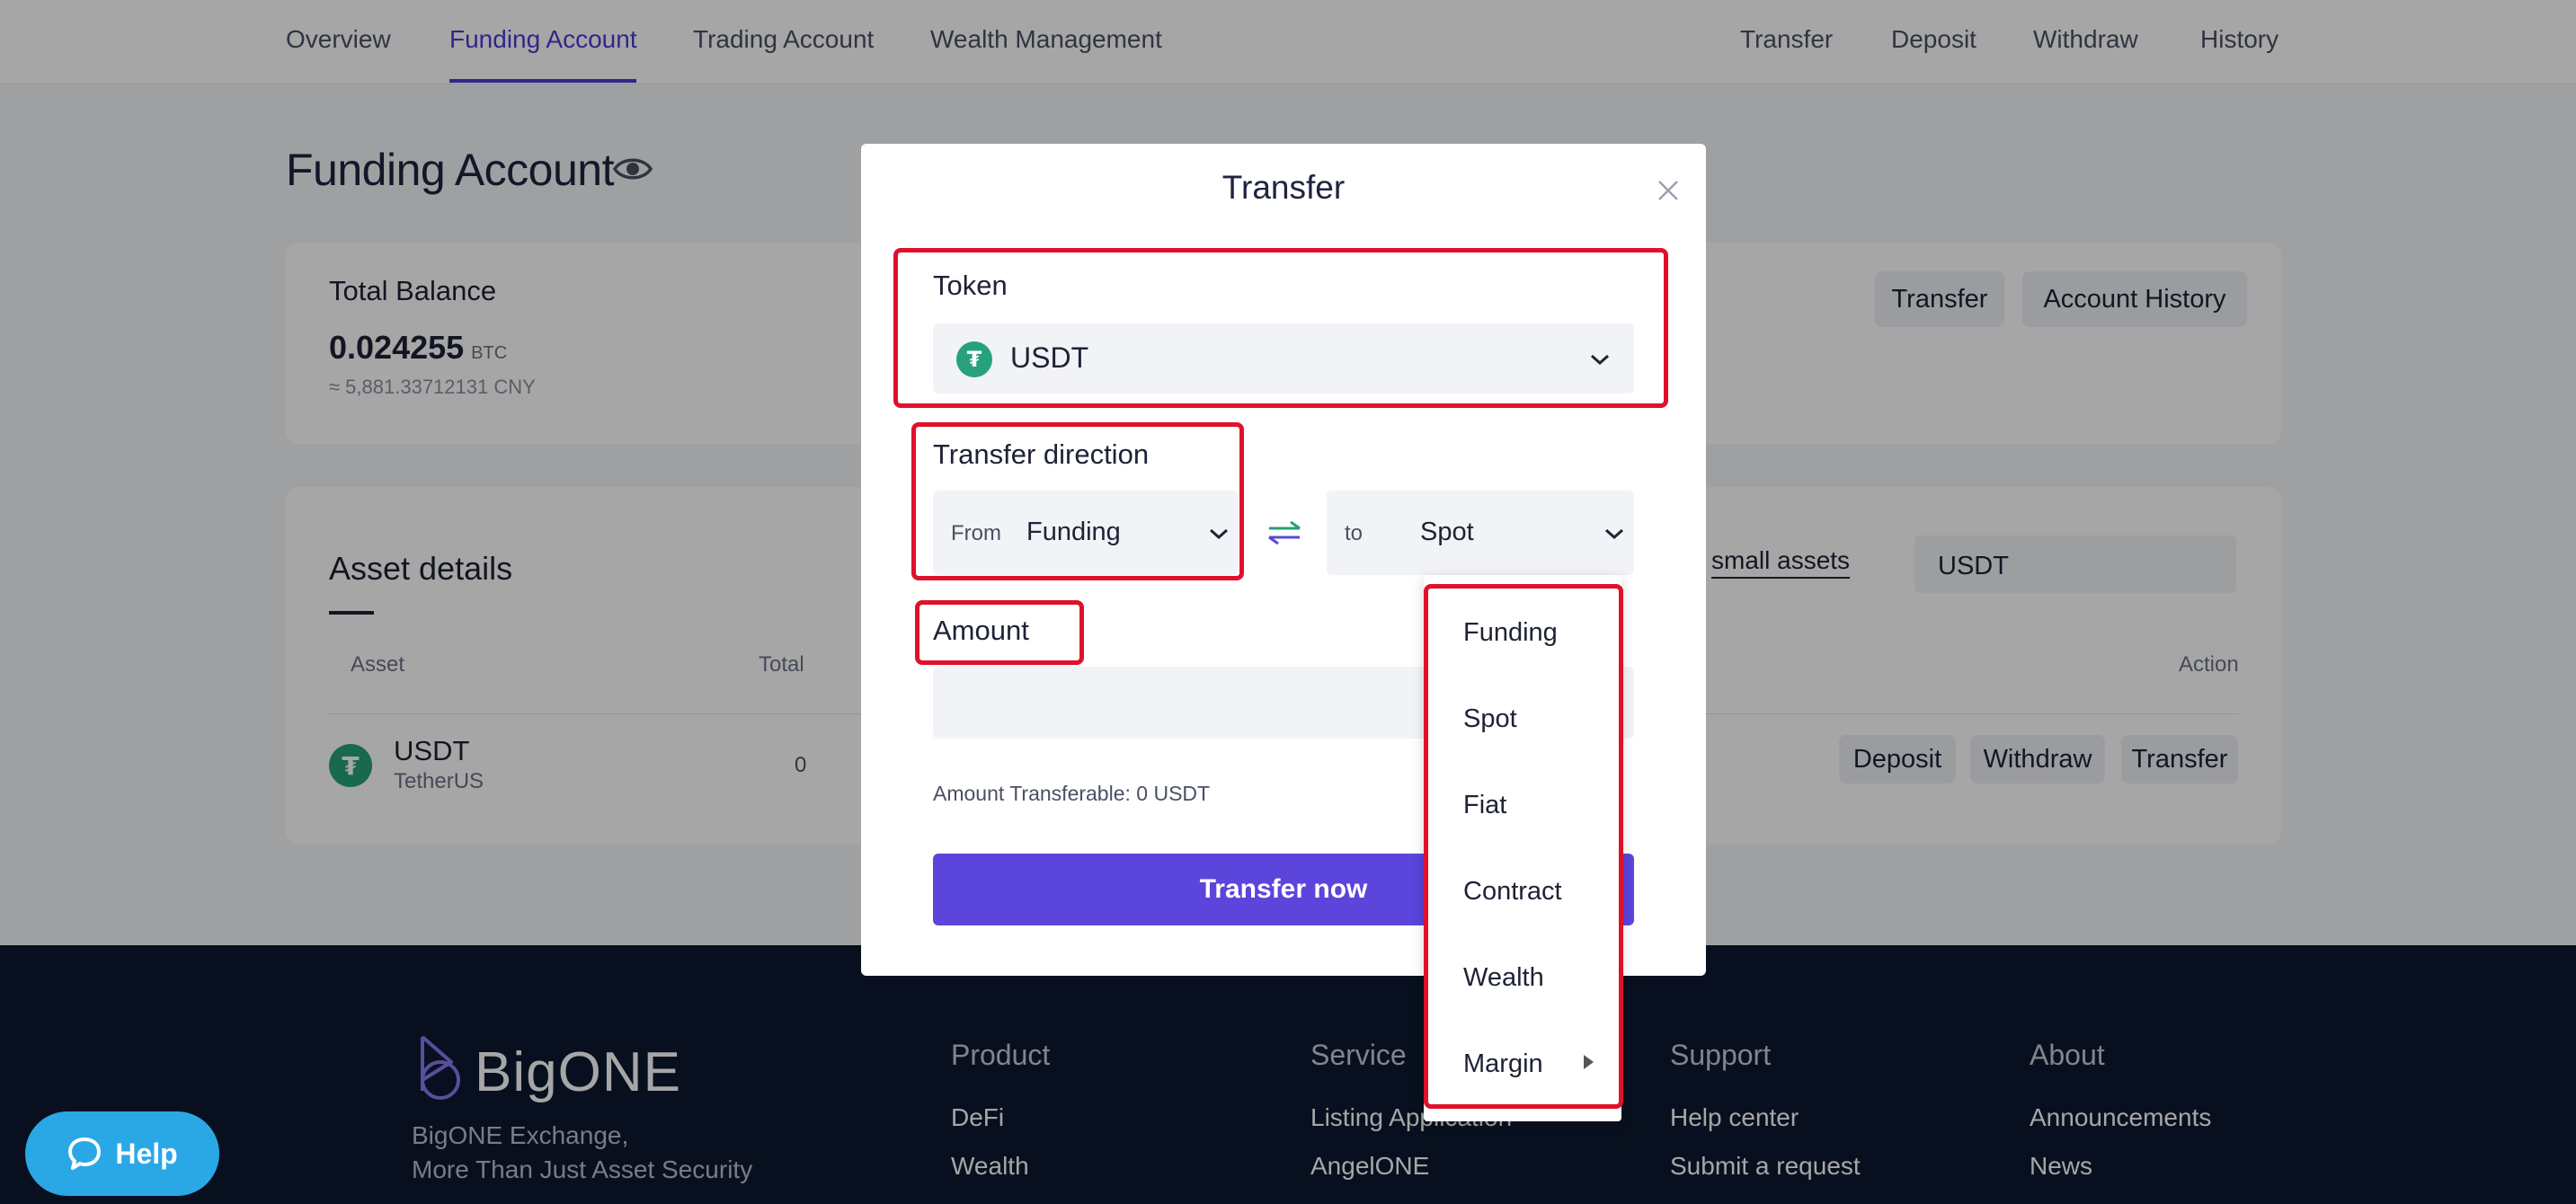 This screenshot has width=2576, height=1204. Describe the element at coordinates (1480, 533) in the screenshot. I see `to-account-select: to Spot` at that location.